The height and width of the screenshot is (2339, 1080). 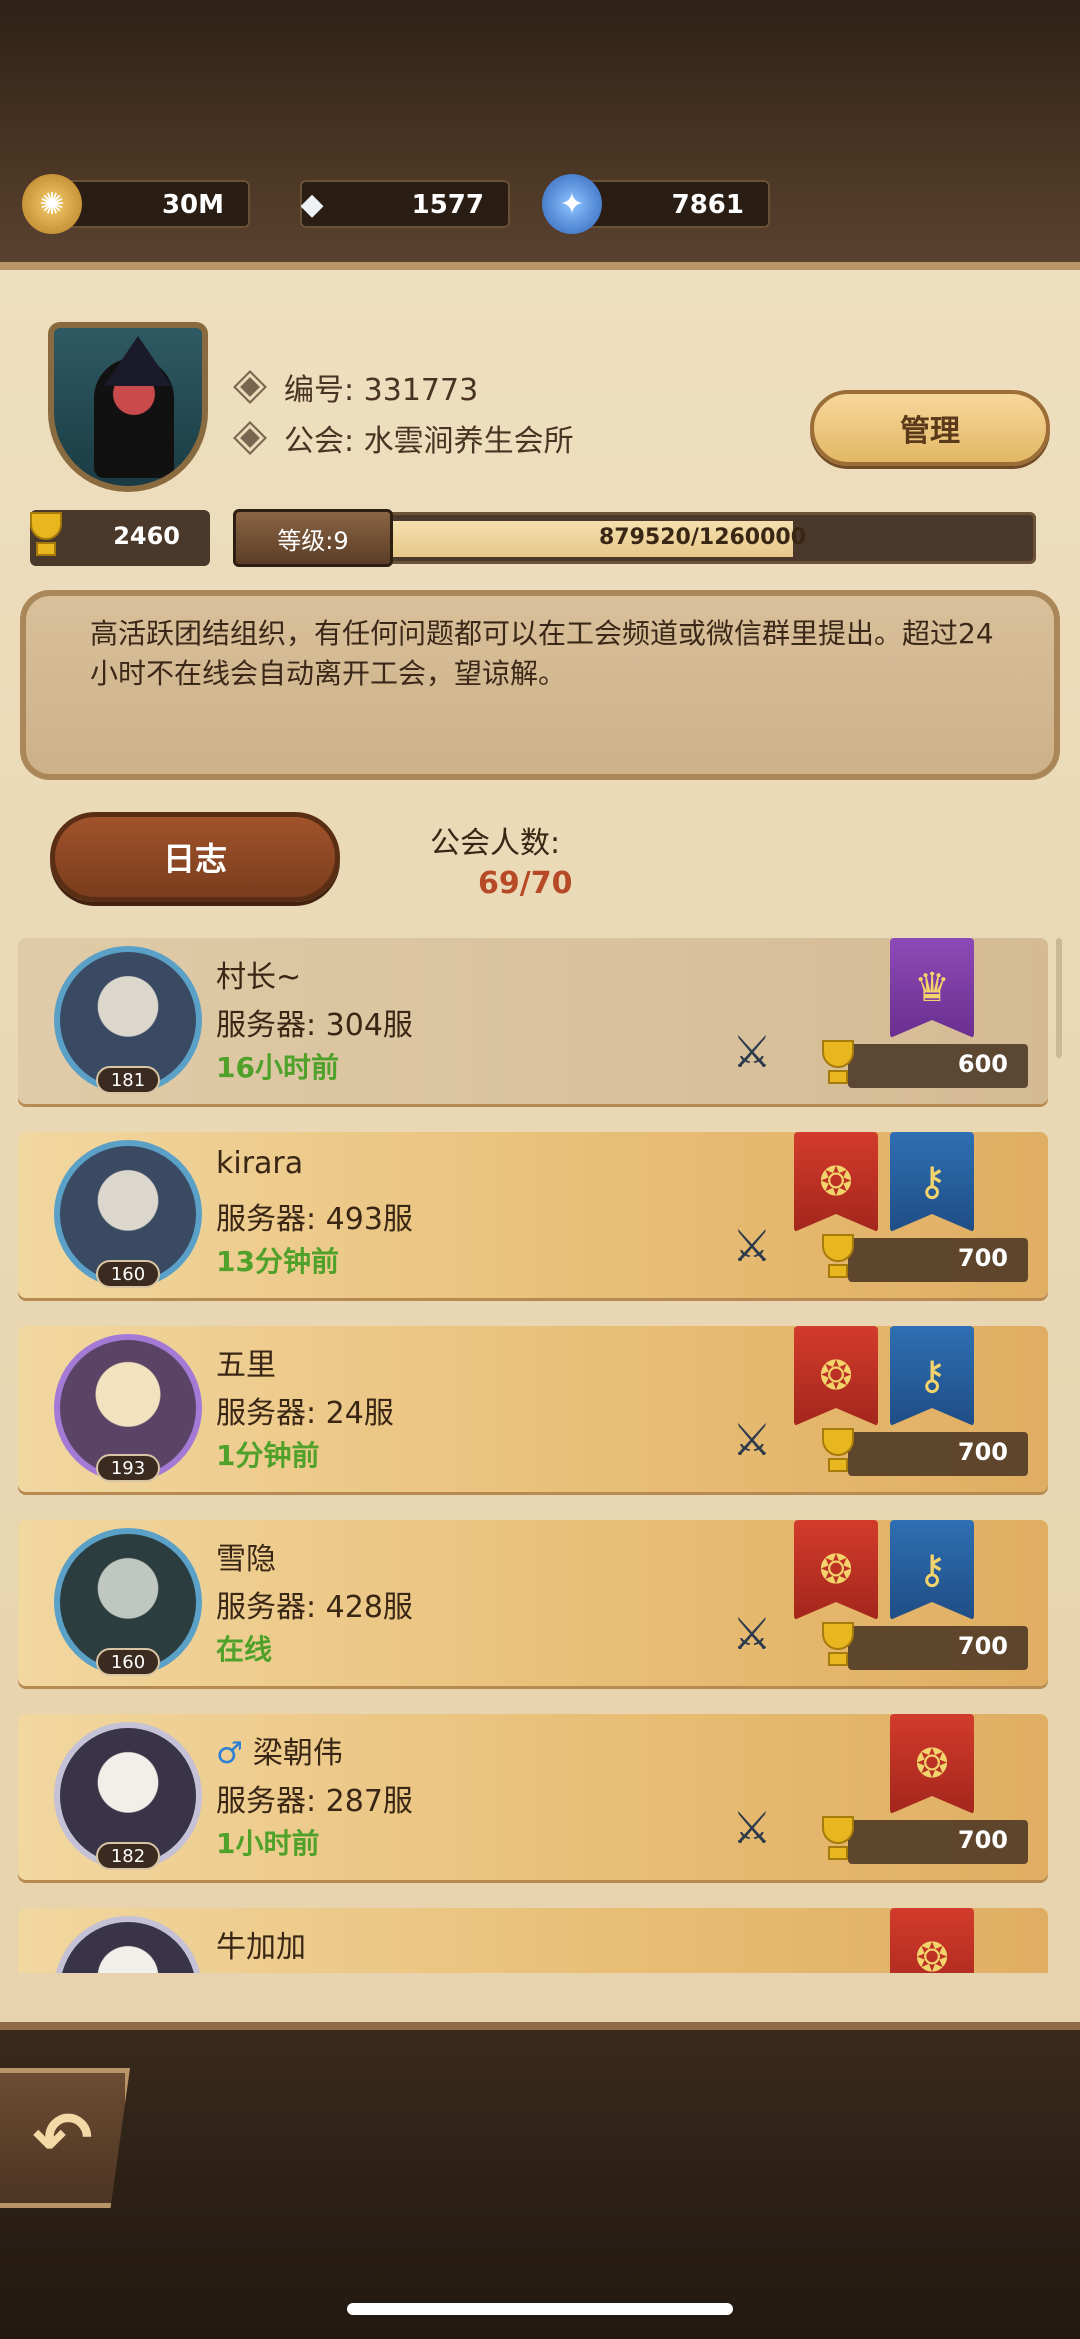 I want to click on member-server: 服务器: 428服, so click(x=314, y=1607).